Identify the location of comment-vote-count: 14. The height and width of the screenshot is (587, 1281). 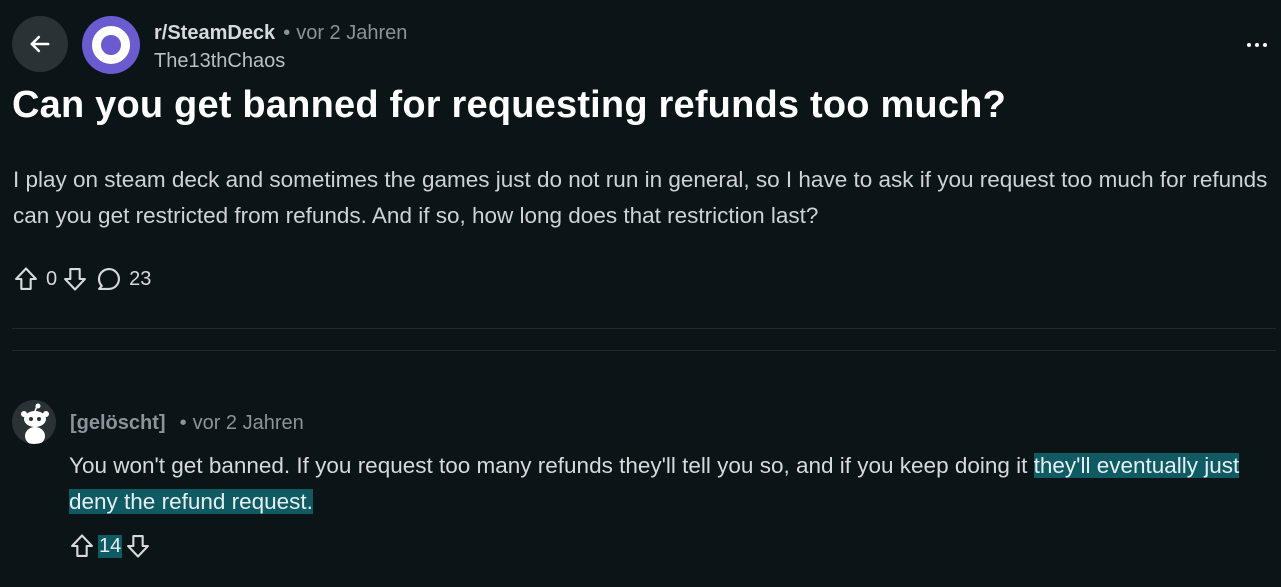
(110, 546).